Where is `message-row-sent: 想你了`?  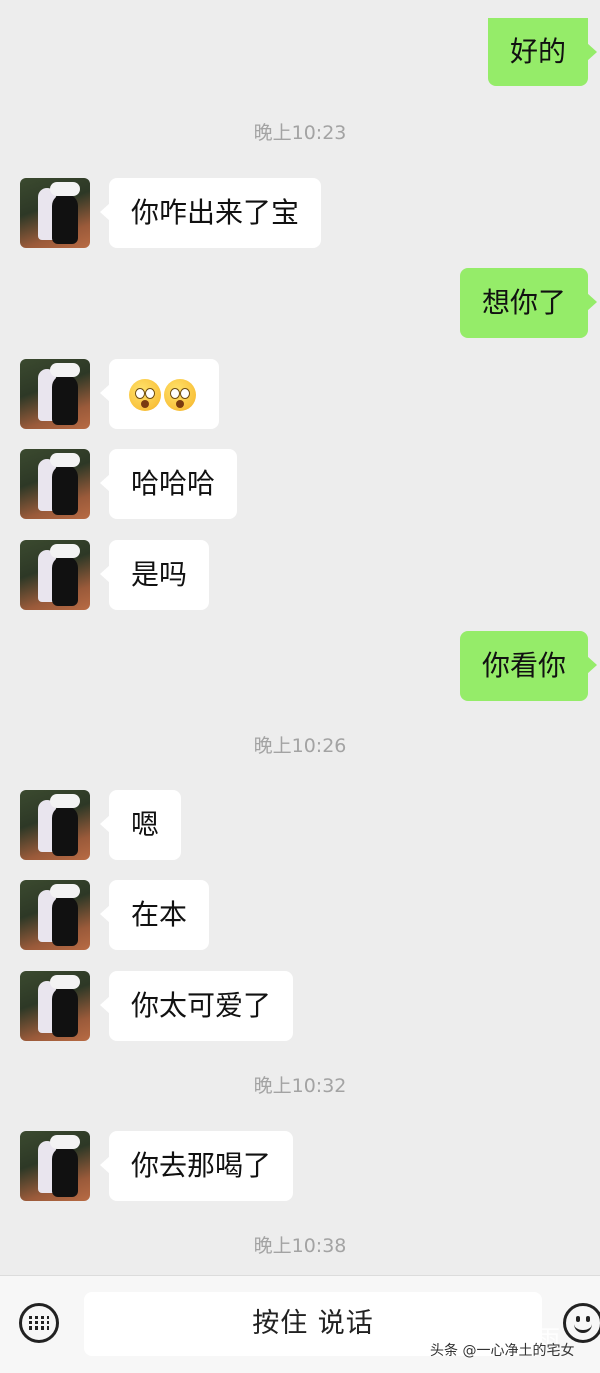 message-row-sent: 想你了 is located at coordinates (300, 303).